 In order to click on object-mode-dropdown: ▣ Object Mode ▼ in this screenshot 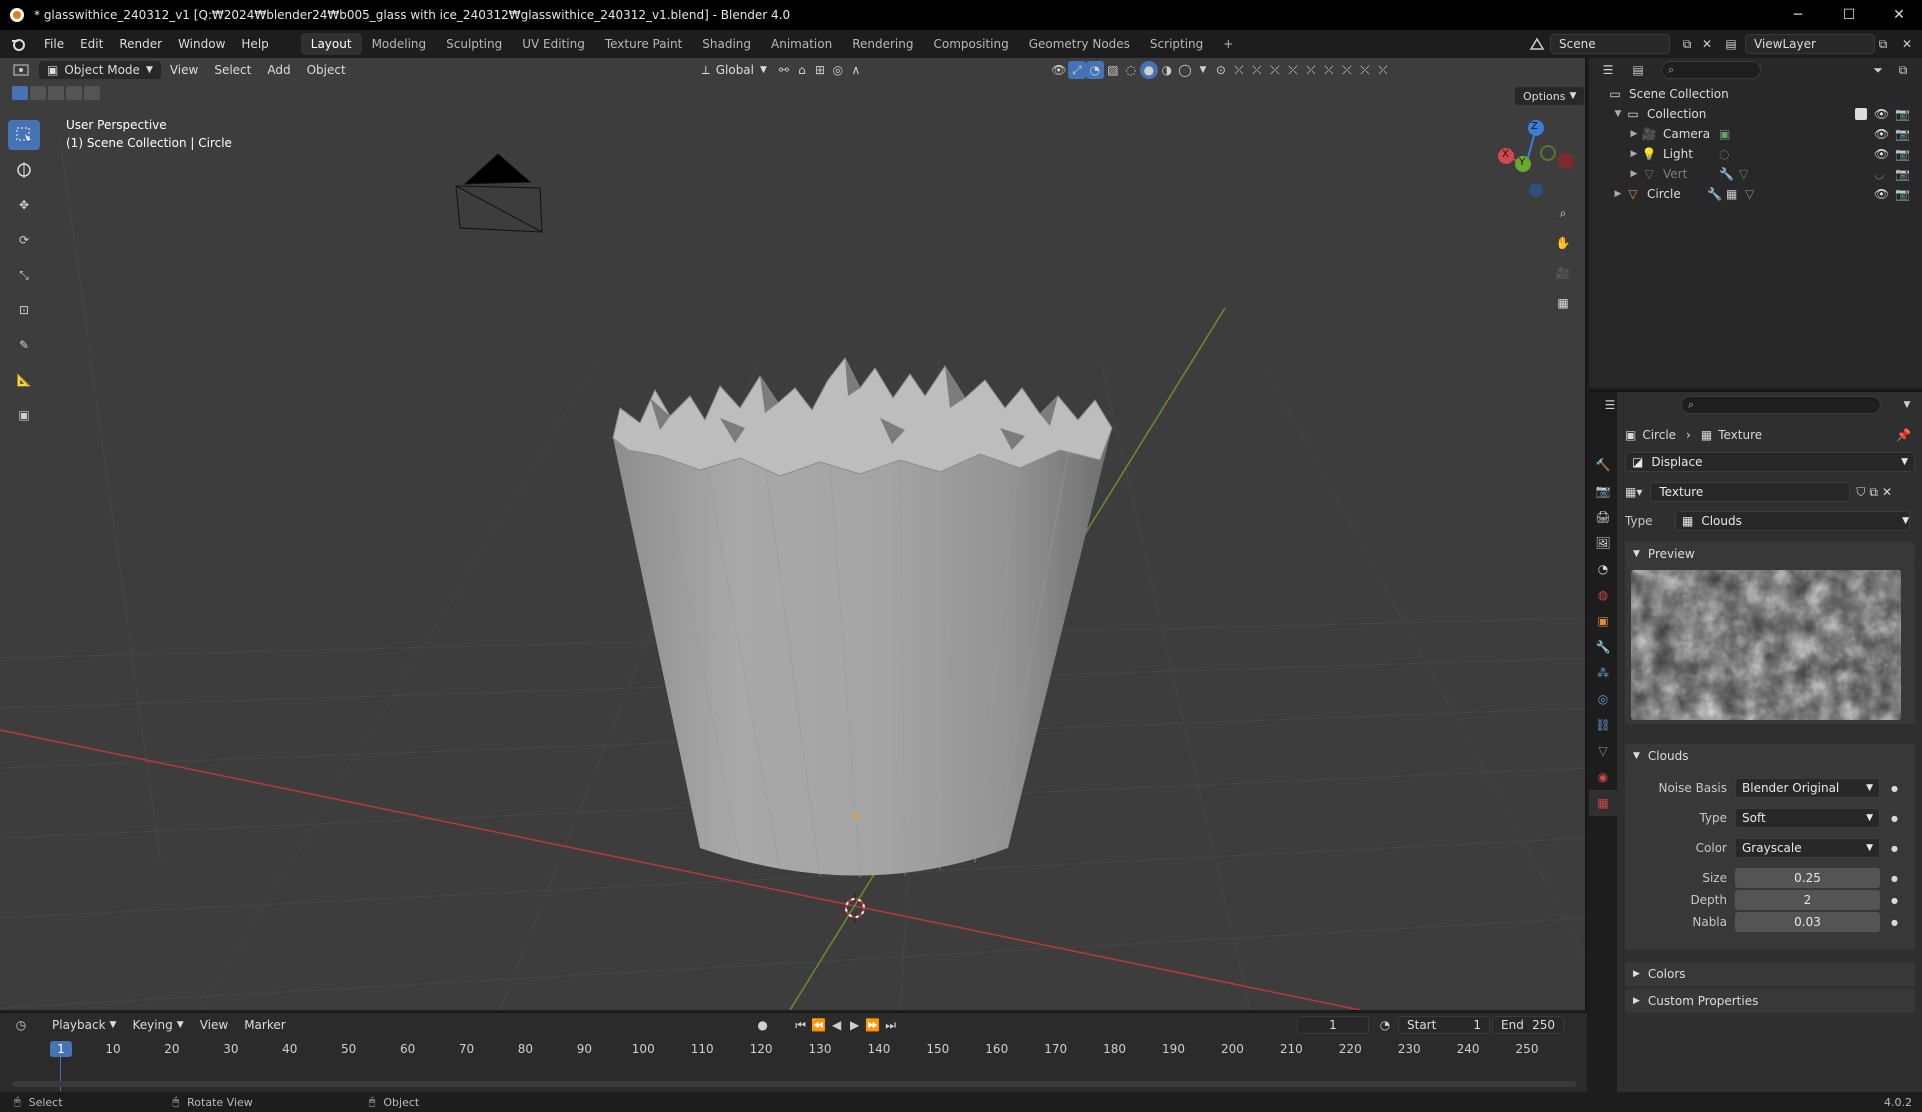, I will do `click(100, 70)`.